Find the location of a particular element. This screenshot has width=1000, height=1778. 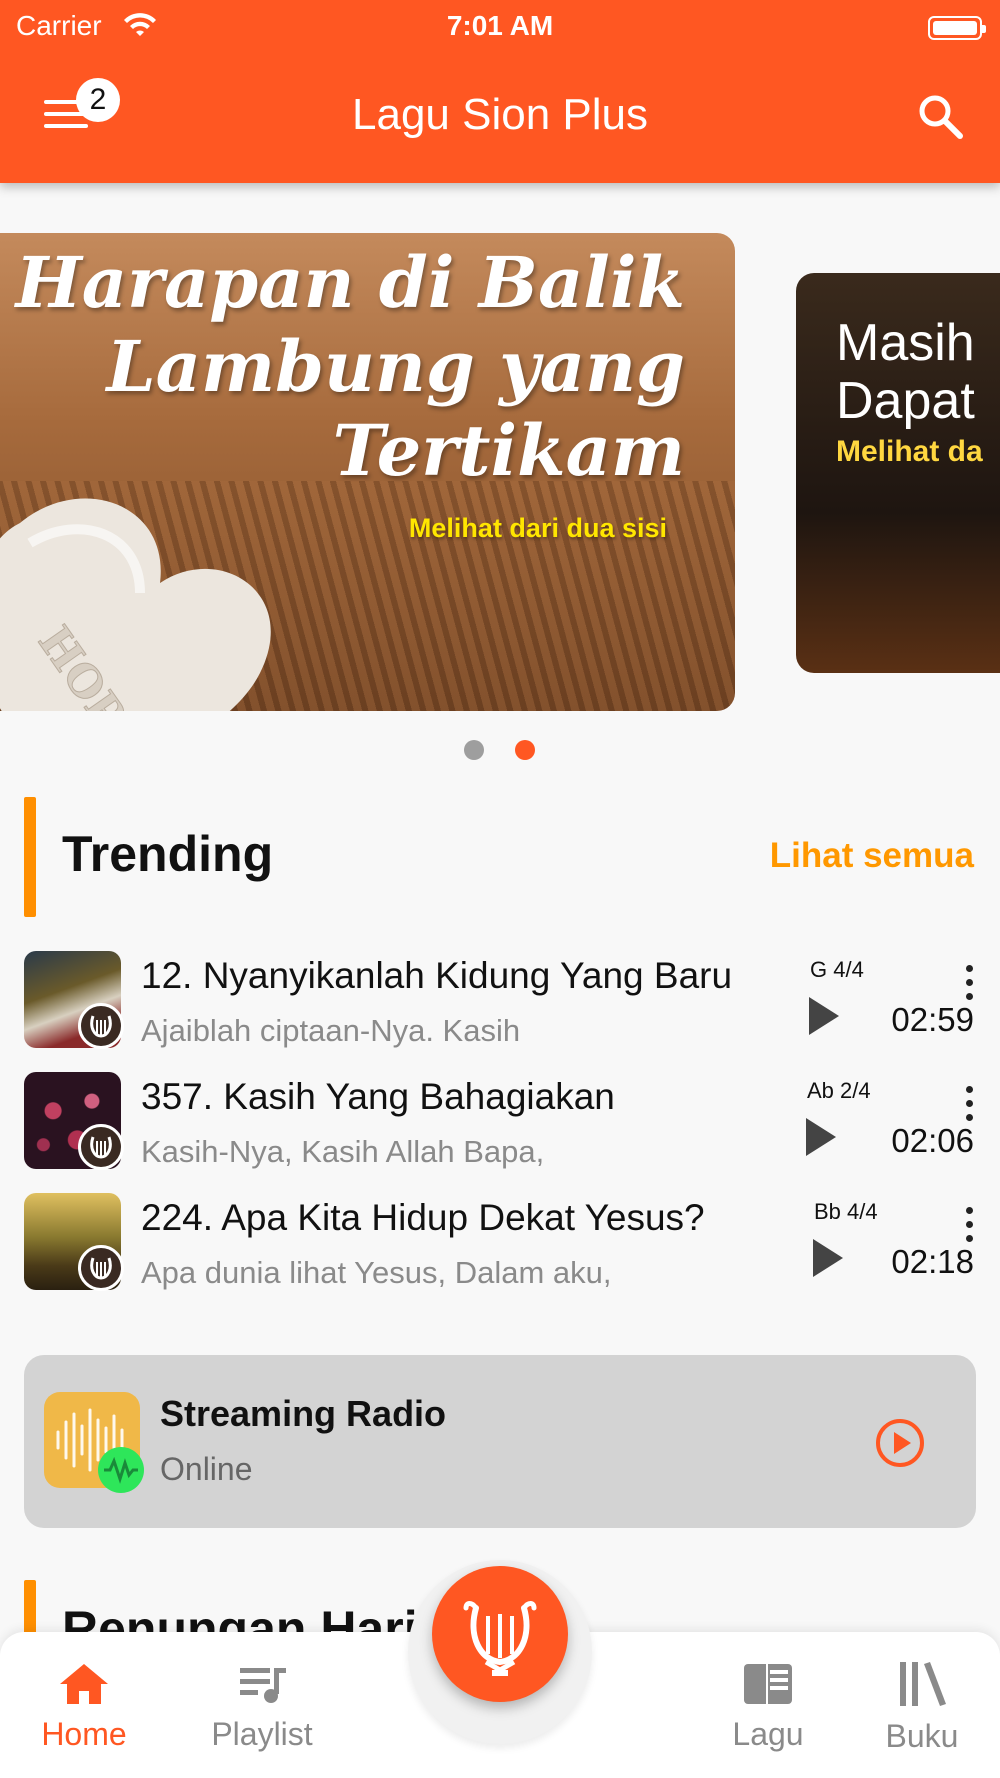

nav-item-playlist: Playlist is located at coordinates (262, 1705).